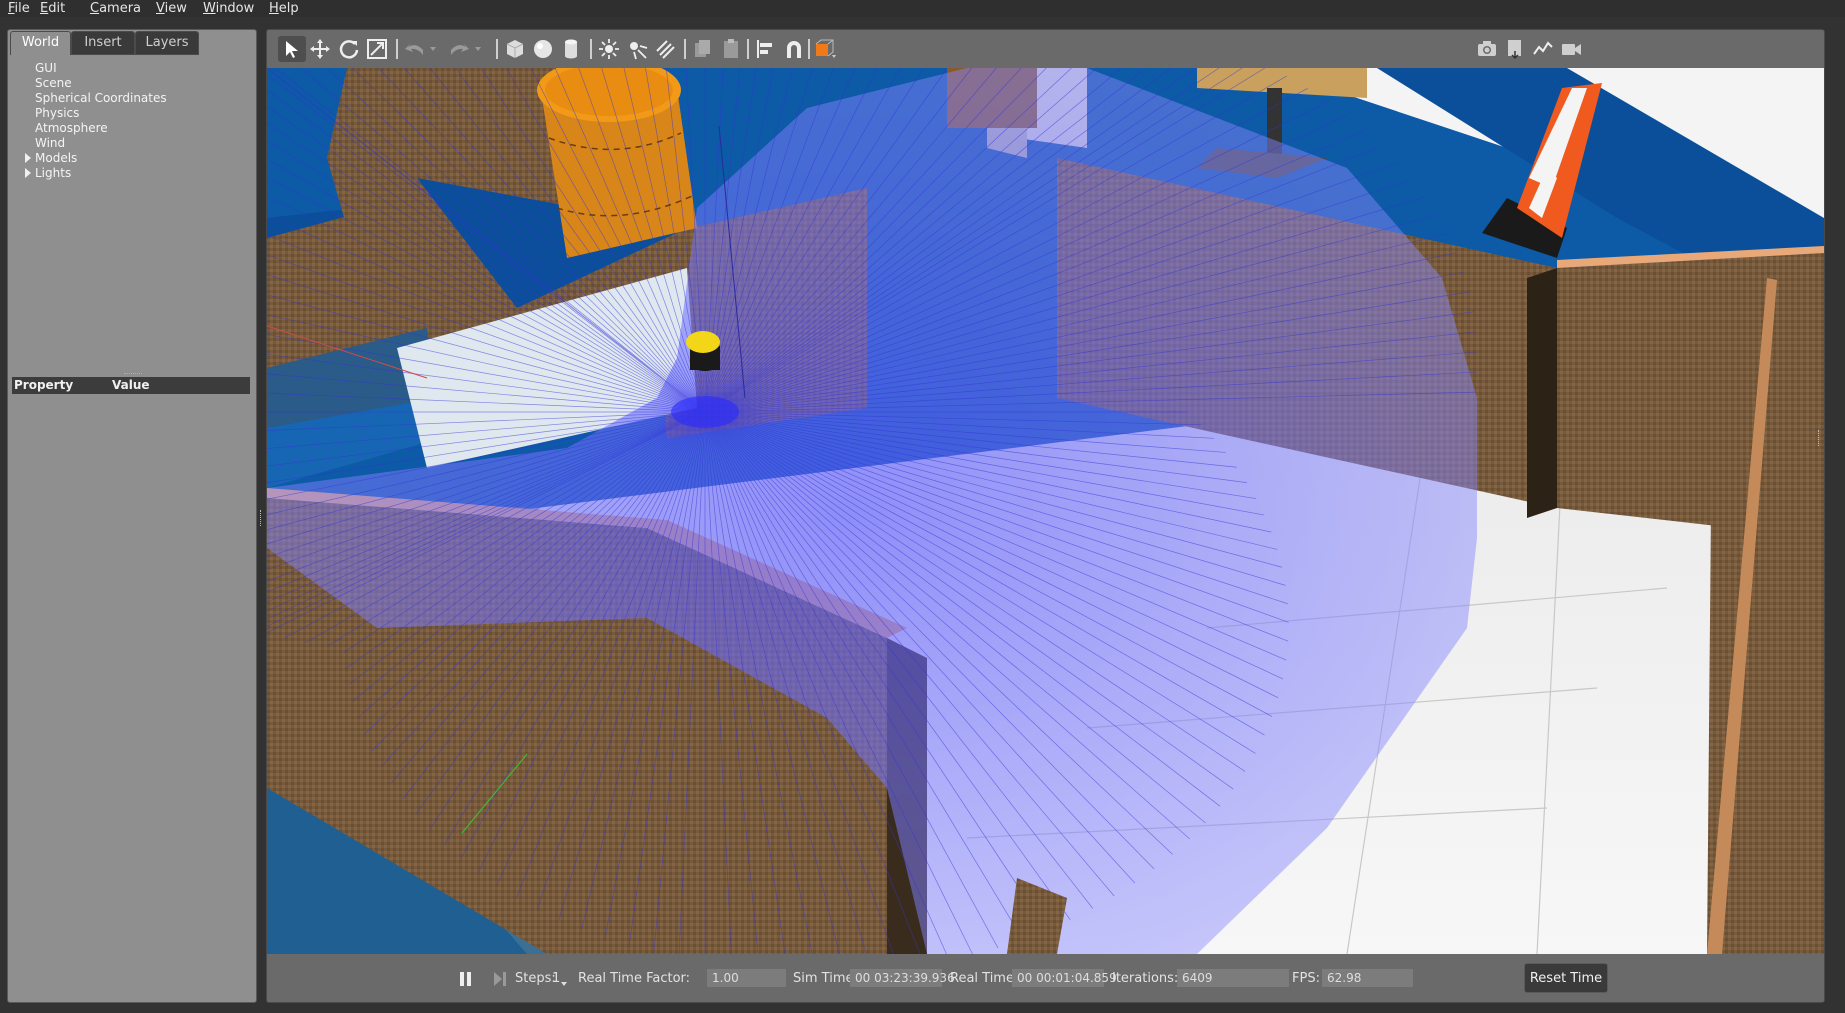  Describe the element at coordinates (101, 113) in the screenshot. I see `tree-item-physics: Physics` at that location.